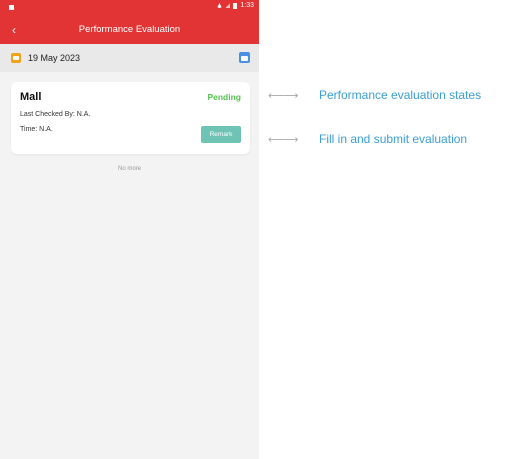 The height and width of the screenshot is (459, 517). Describe the element at coordinates (31, 97) in the screenshot. I see `card-title: Mall` at that location.